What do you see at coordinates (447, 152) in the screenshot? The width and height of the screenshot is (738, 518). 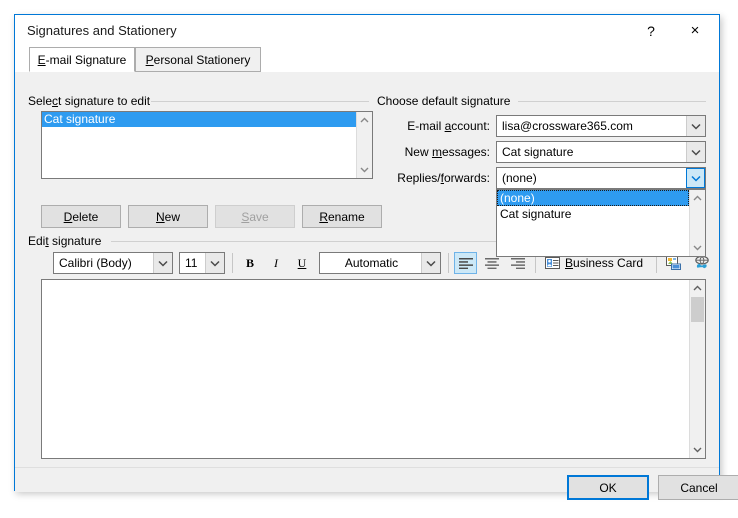 I see `new-messages-label: New messages:` at bounding box center [447, 152].